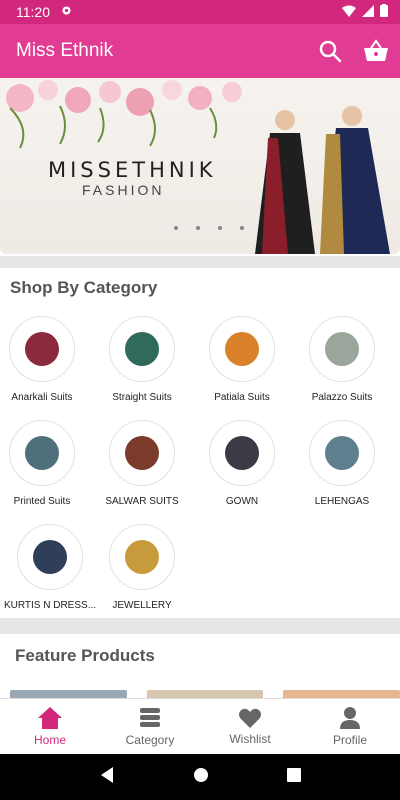 The image size is (400, 800). I want to click on category-item-straight: Straight Suits, so click(142, 359).